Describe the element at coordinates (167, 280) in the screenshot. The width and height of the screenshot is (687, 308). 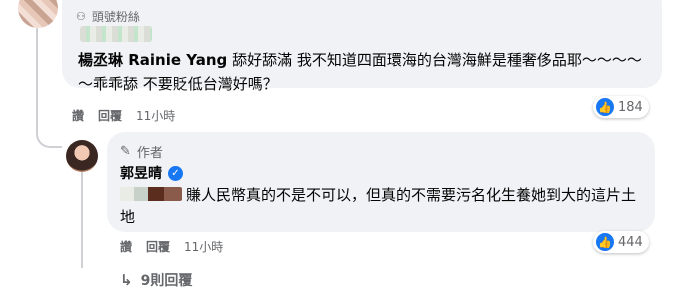
I see `view-more-replies-label: 9則回覆` at that location.